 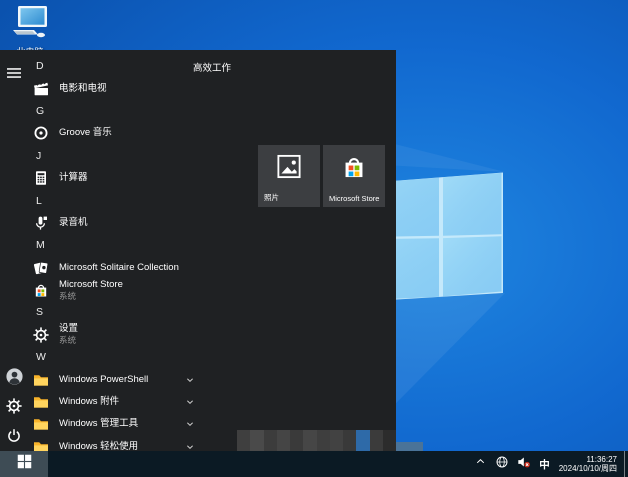 I want to click on app-item-windows-admin-tools: Windows 管理工具, so click(x=112, y=424).